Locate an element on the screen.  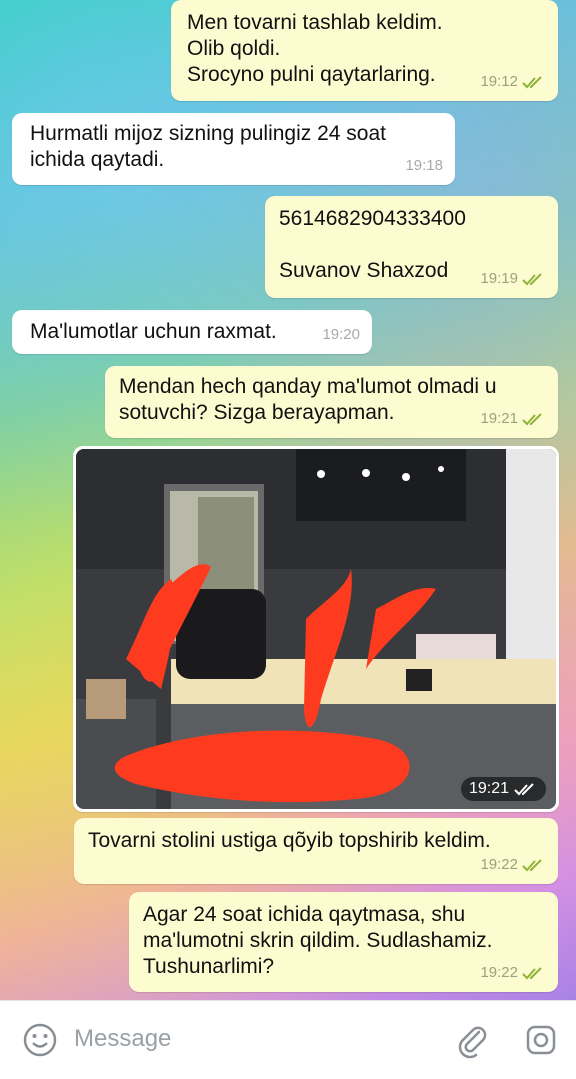
message-bubble-incoming: Ma'lumotlar uchun raxmat. 19:20 is located at coordinates (192, 332).